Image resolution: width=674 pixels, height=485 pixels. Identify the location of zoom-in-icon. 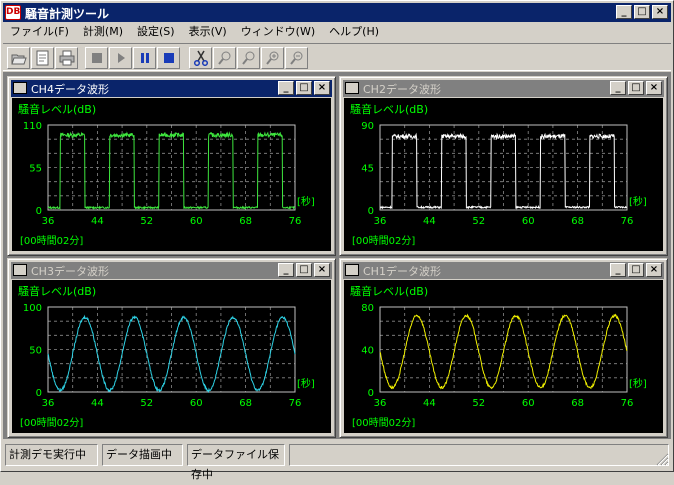
(271, 58).